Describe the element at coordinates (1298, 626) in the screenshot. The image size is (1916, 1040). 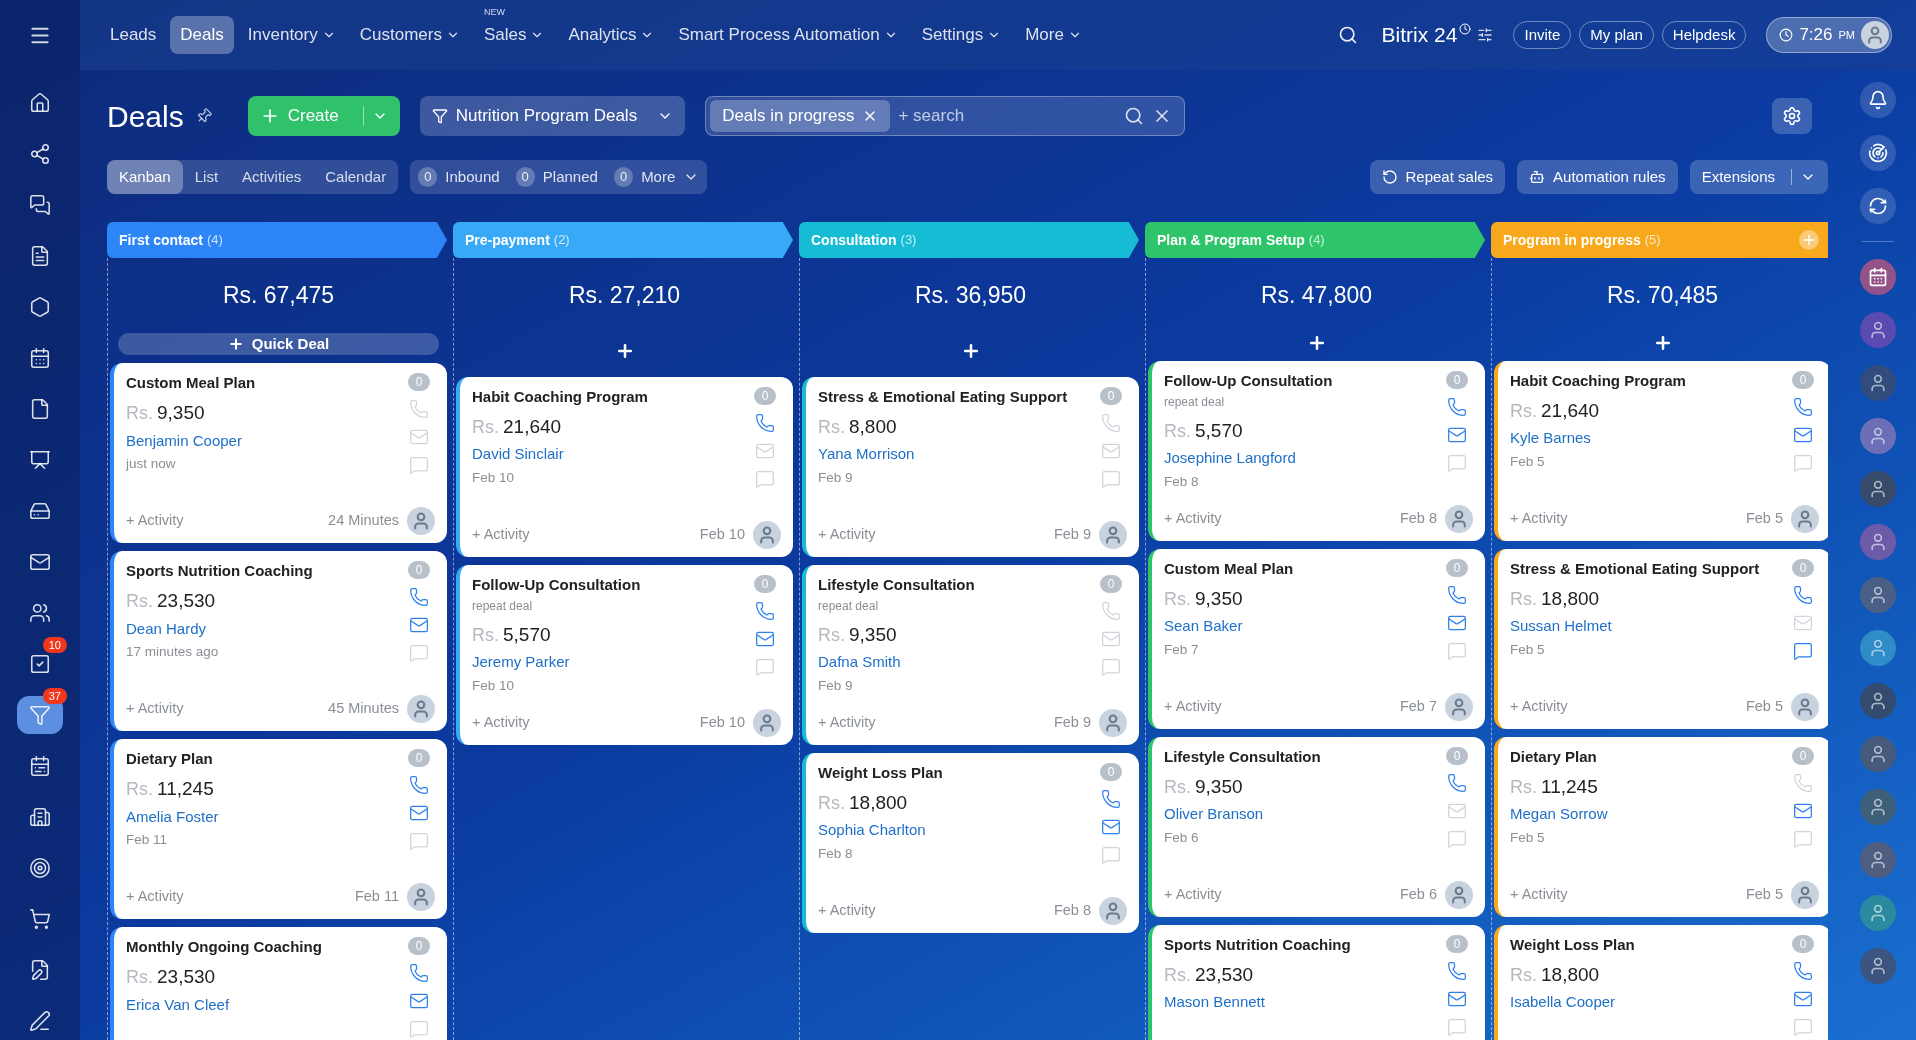
I see `contact-link: Sean Baker` at that location.